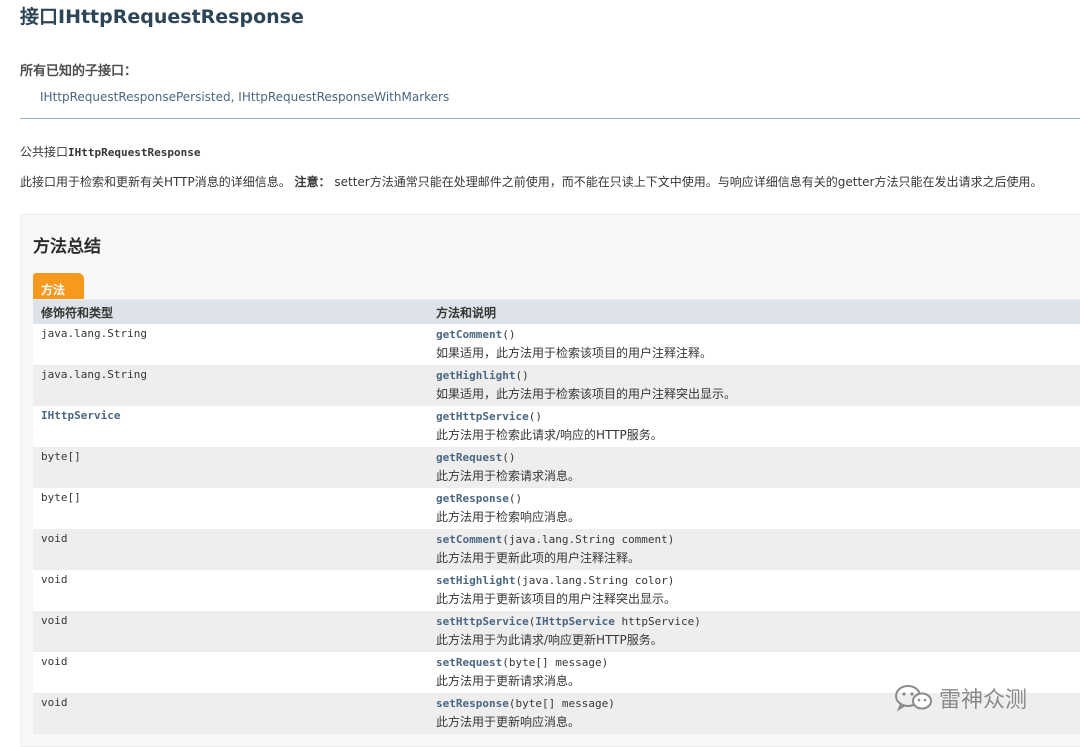 This screenshot has width=1080, height=747. I want to click on method-name-link: getHighlight, so click(475, 375).